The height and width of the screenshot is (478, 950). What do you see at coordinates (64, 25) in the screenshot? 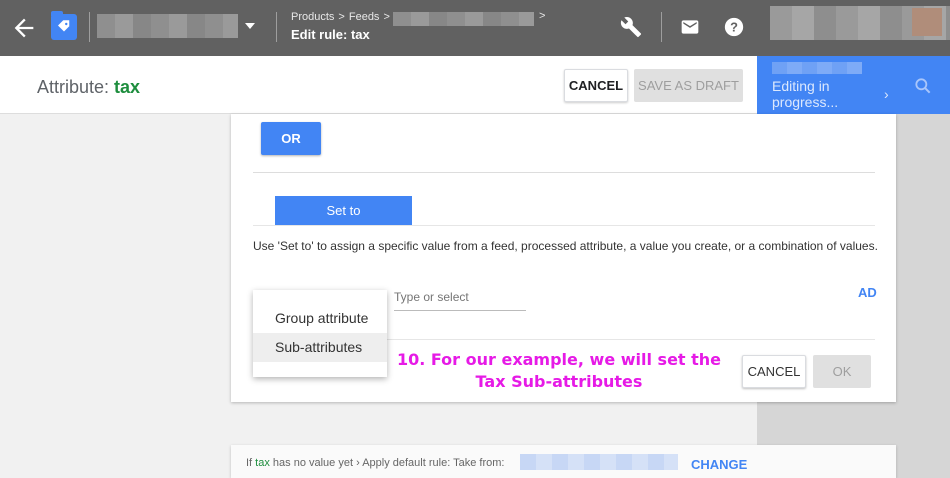
I see `merchant-logo-icon` at bounding box center [64, 25].